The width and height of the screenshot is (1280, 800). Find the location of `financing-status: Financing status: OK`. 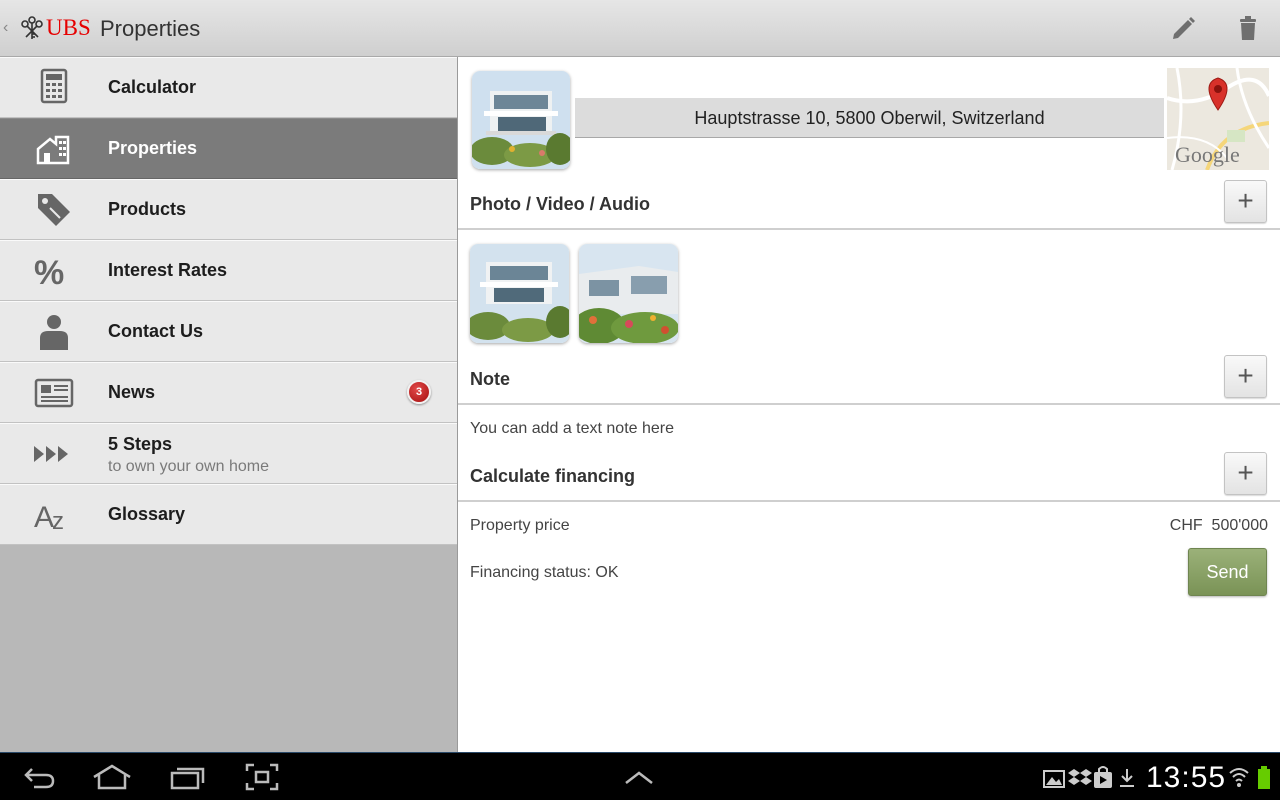

financing-status: Financing status: OK is located at coordinates (544, 572).